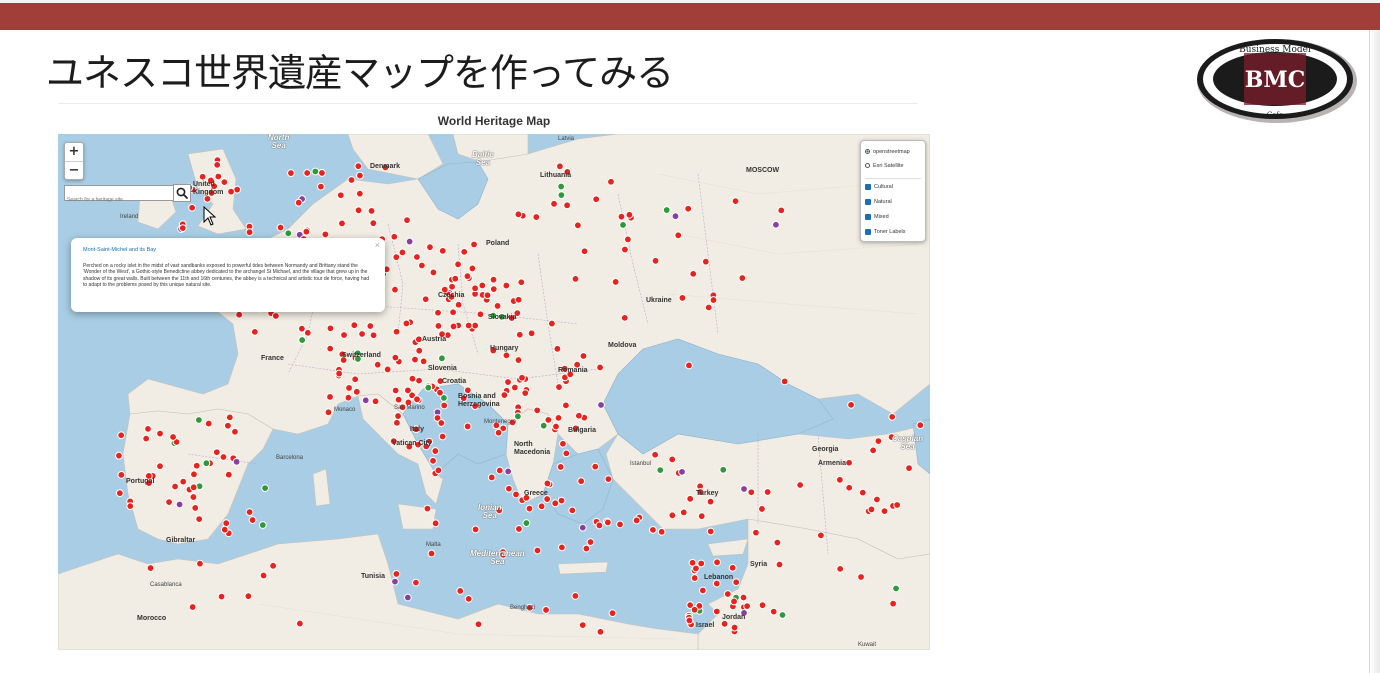 The image size is (1380, 673). What do you see at coordinates (884, 166) in the screenshot?
I see `base-layer-esri-satellite: Esri Satellite` at bounding box center [884, 166].